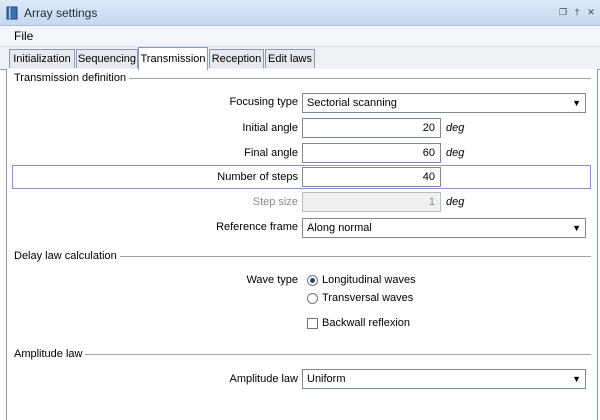 The image size is (600, 420). I want to click on focusing-type-select: Sectorial scanning ▼, so click(444, 103).